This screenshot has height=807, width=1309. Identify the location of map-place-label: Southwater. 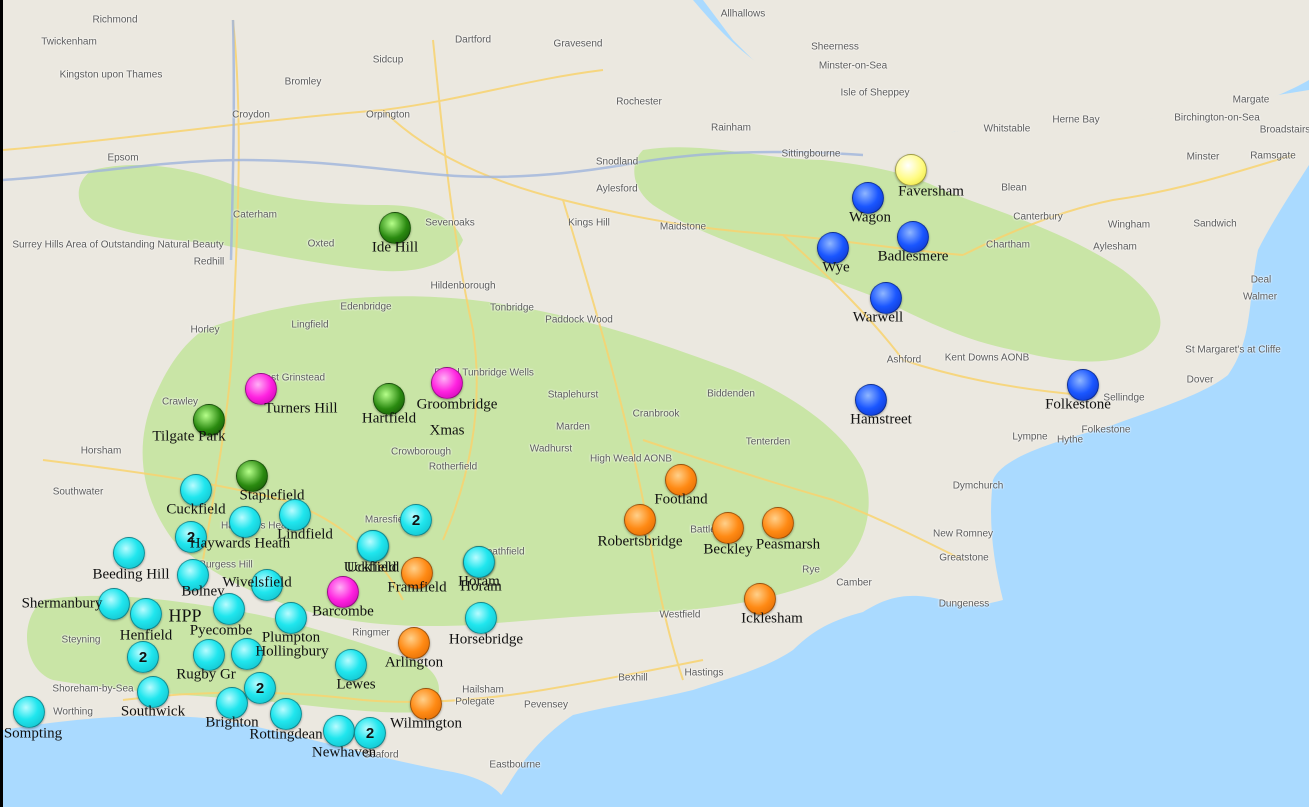
(78, 492).